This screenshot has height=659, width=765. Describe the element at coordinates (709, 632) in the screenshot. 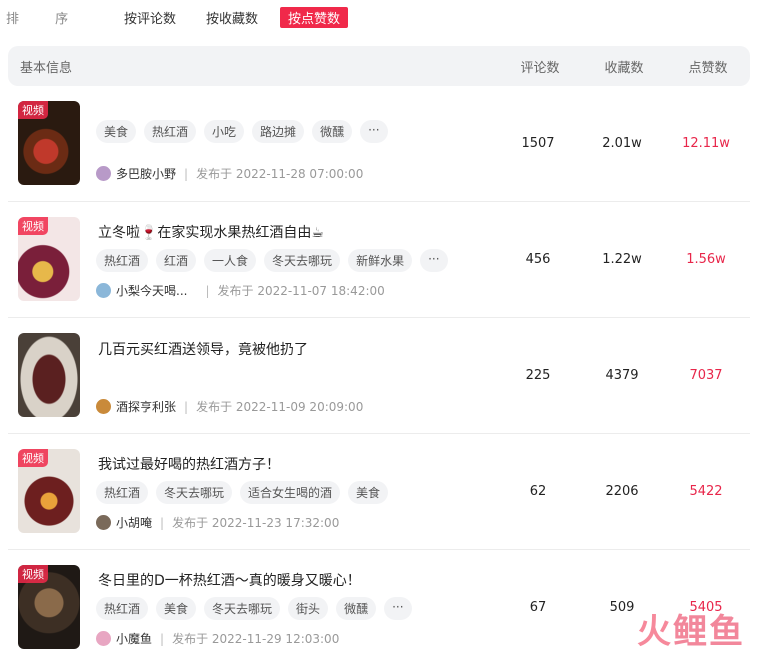

I see `watermark-part2: 鲤鱼` at that location.